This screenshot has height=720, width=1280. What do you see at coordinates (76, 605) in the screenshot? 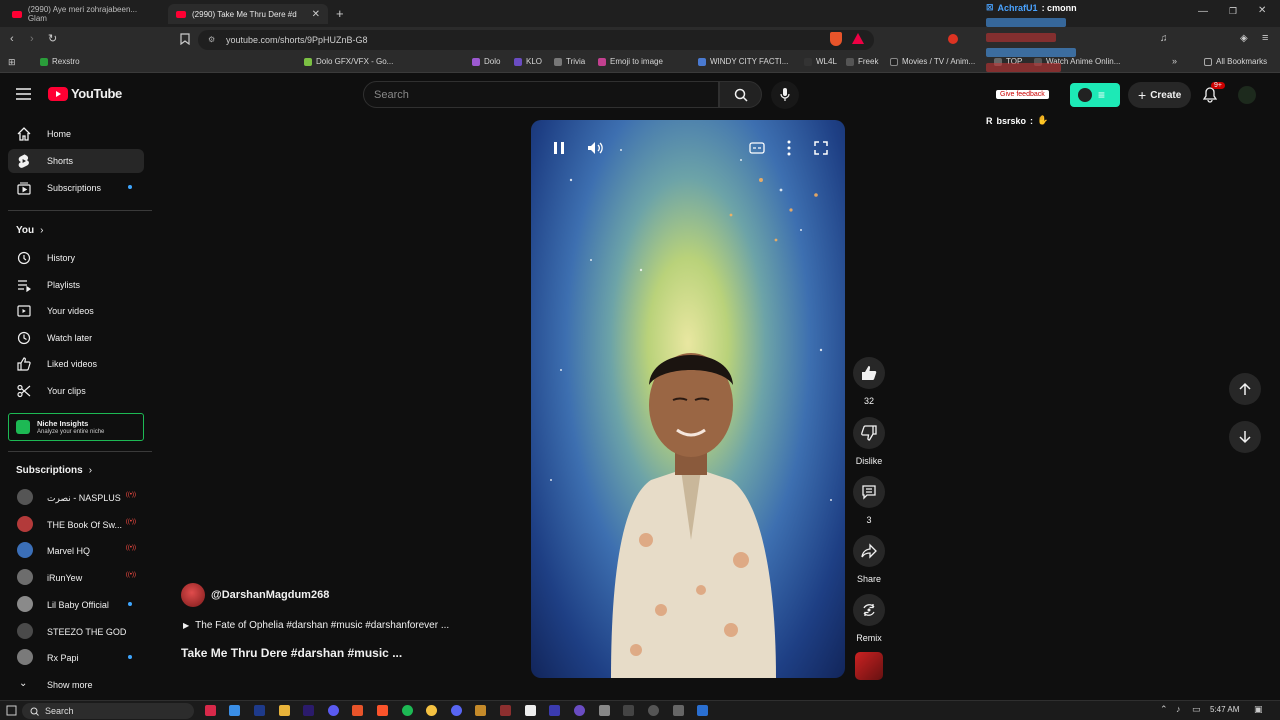
I see `subscription-item: Lil Baby Official` at bounding box center [76, 605].